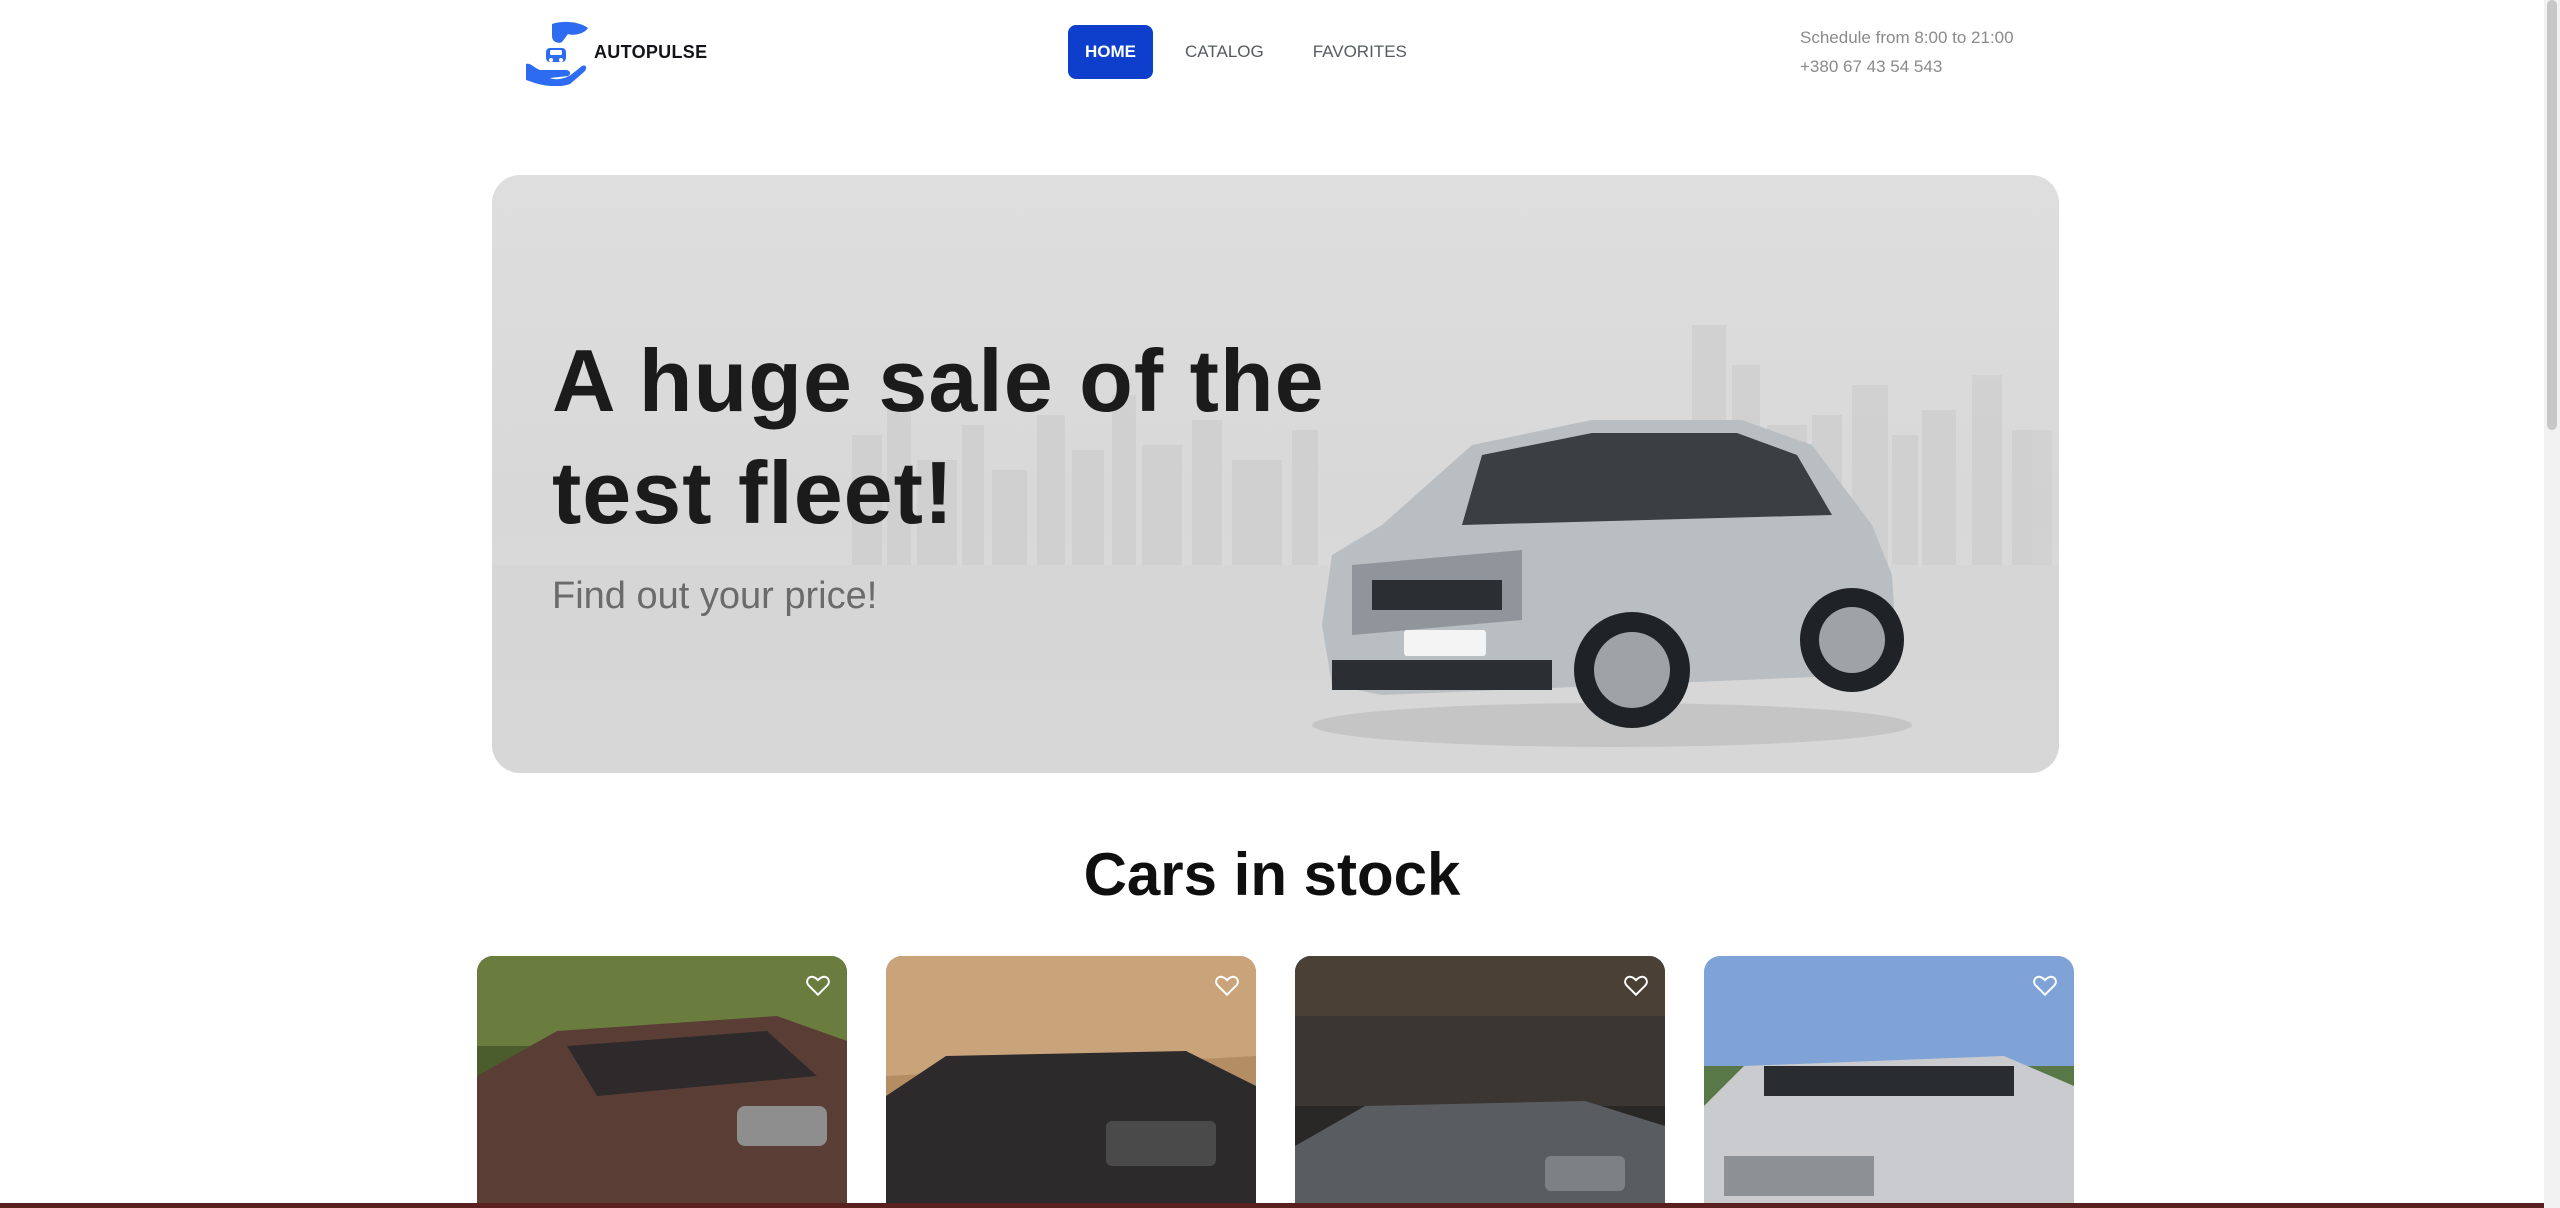  Describe the element at coordinates (1360, 52) in the screenshot. I see `nav-favorites: FAVORITES` at that location.